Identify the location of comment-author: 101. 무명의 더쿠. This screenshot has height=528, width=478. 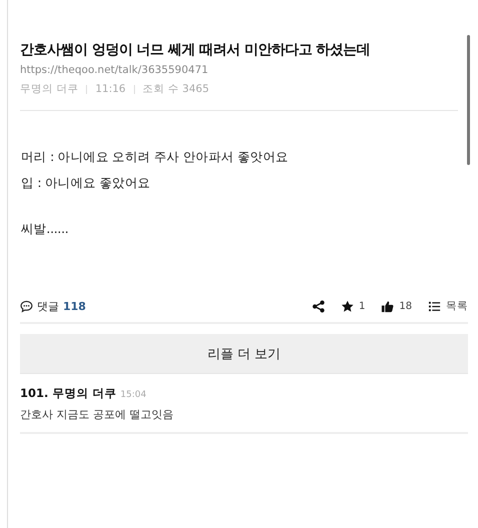
(68, 393).